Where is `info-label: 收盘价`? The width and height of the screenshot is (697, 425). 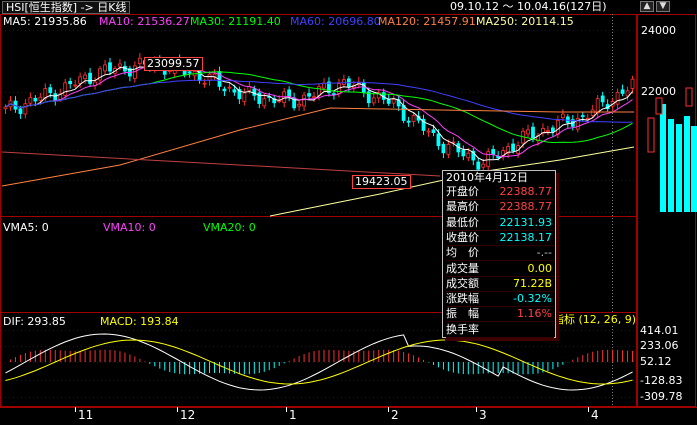
info-label: 收盘价 is located at coordinates (462, 237).